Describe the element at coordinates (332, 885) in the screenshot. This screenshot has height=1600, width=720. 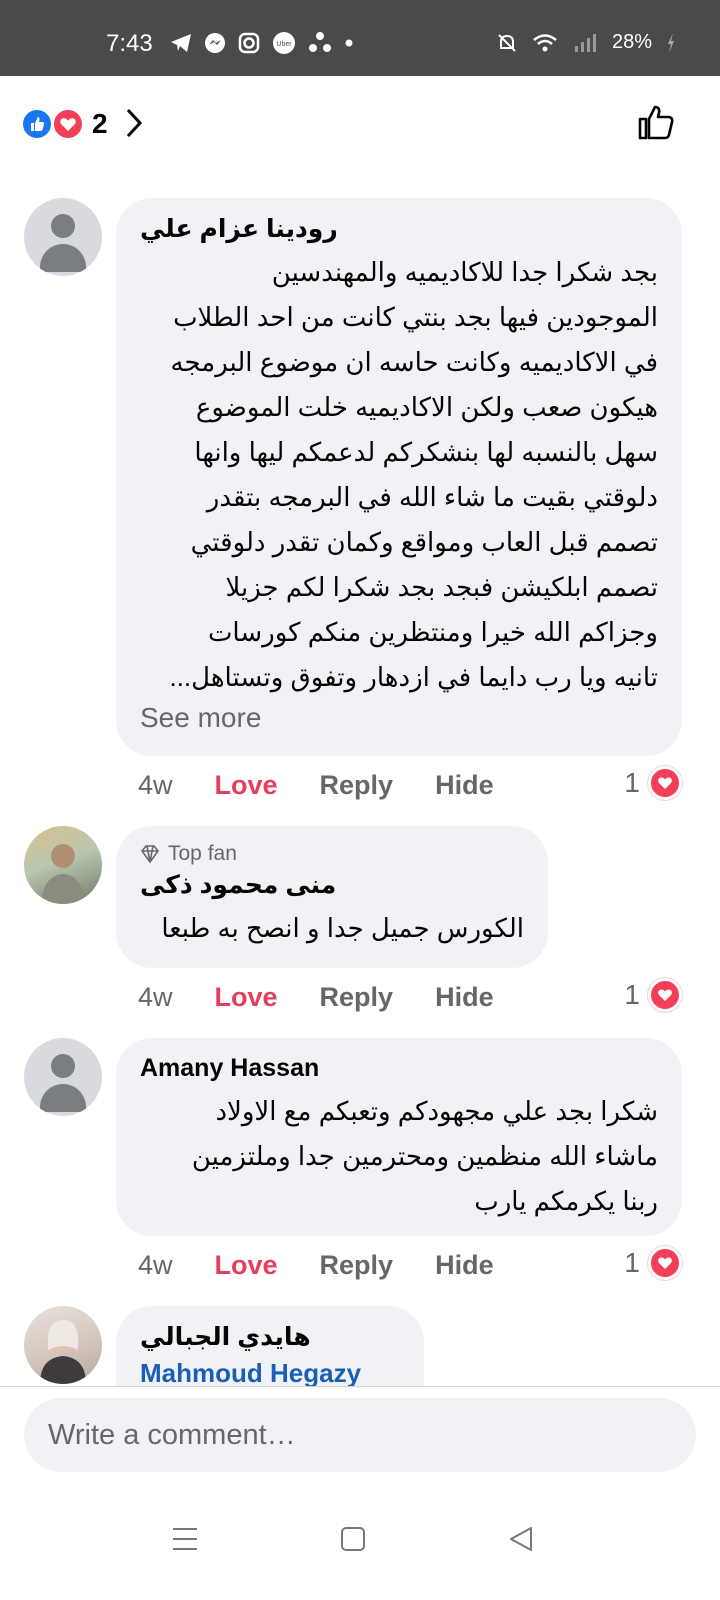
I see `comment-author: منى محمود ذكى` at that location.